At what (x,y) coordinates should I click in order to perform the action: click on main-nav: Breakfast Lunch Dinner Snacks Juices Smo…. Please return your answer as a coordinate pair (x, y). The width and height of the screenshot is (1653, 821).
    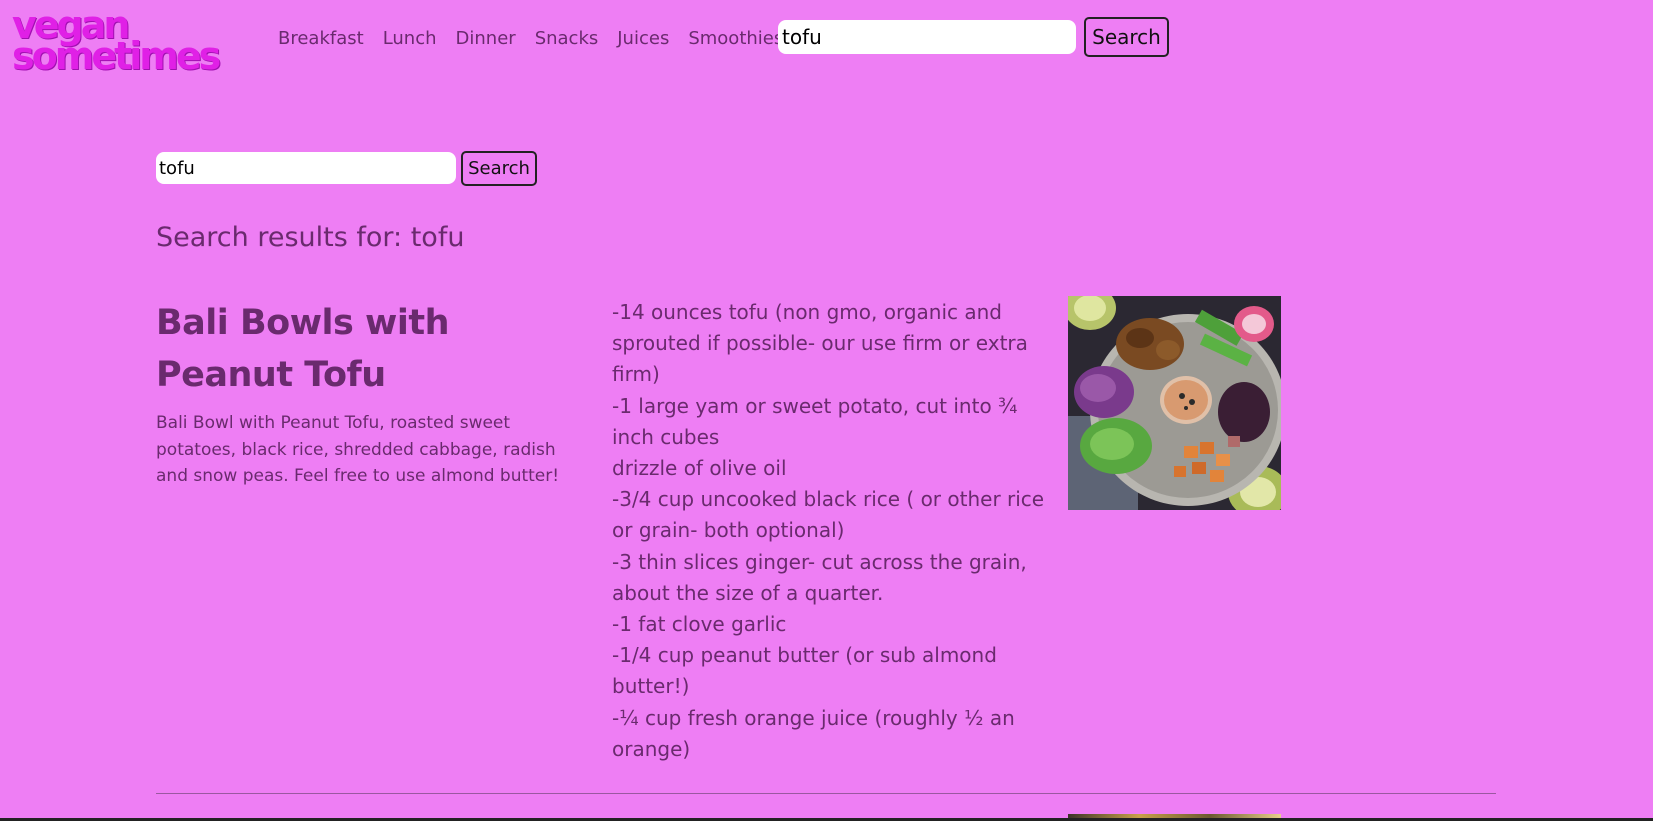
    Looking at the image, I should click on (540, 38).